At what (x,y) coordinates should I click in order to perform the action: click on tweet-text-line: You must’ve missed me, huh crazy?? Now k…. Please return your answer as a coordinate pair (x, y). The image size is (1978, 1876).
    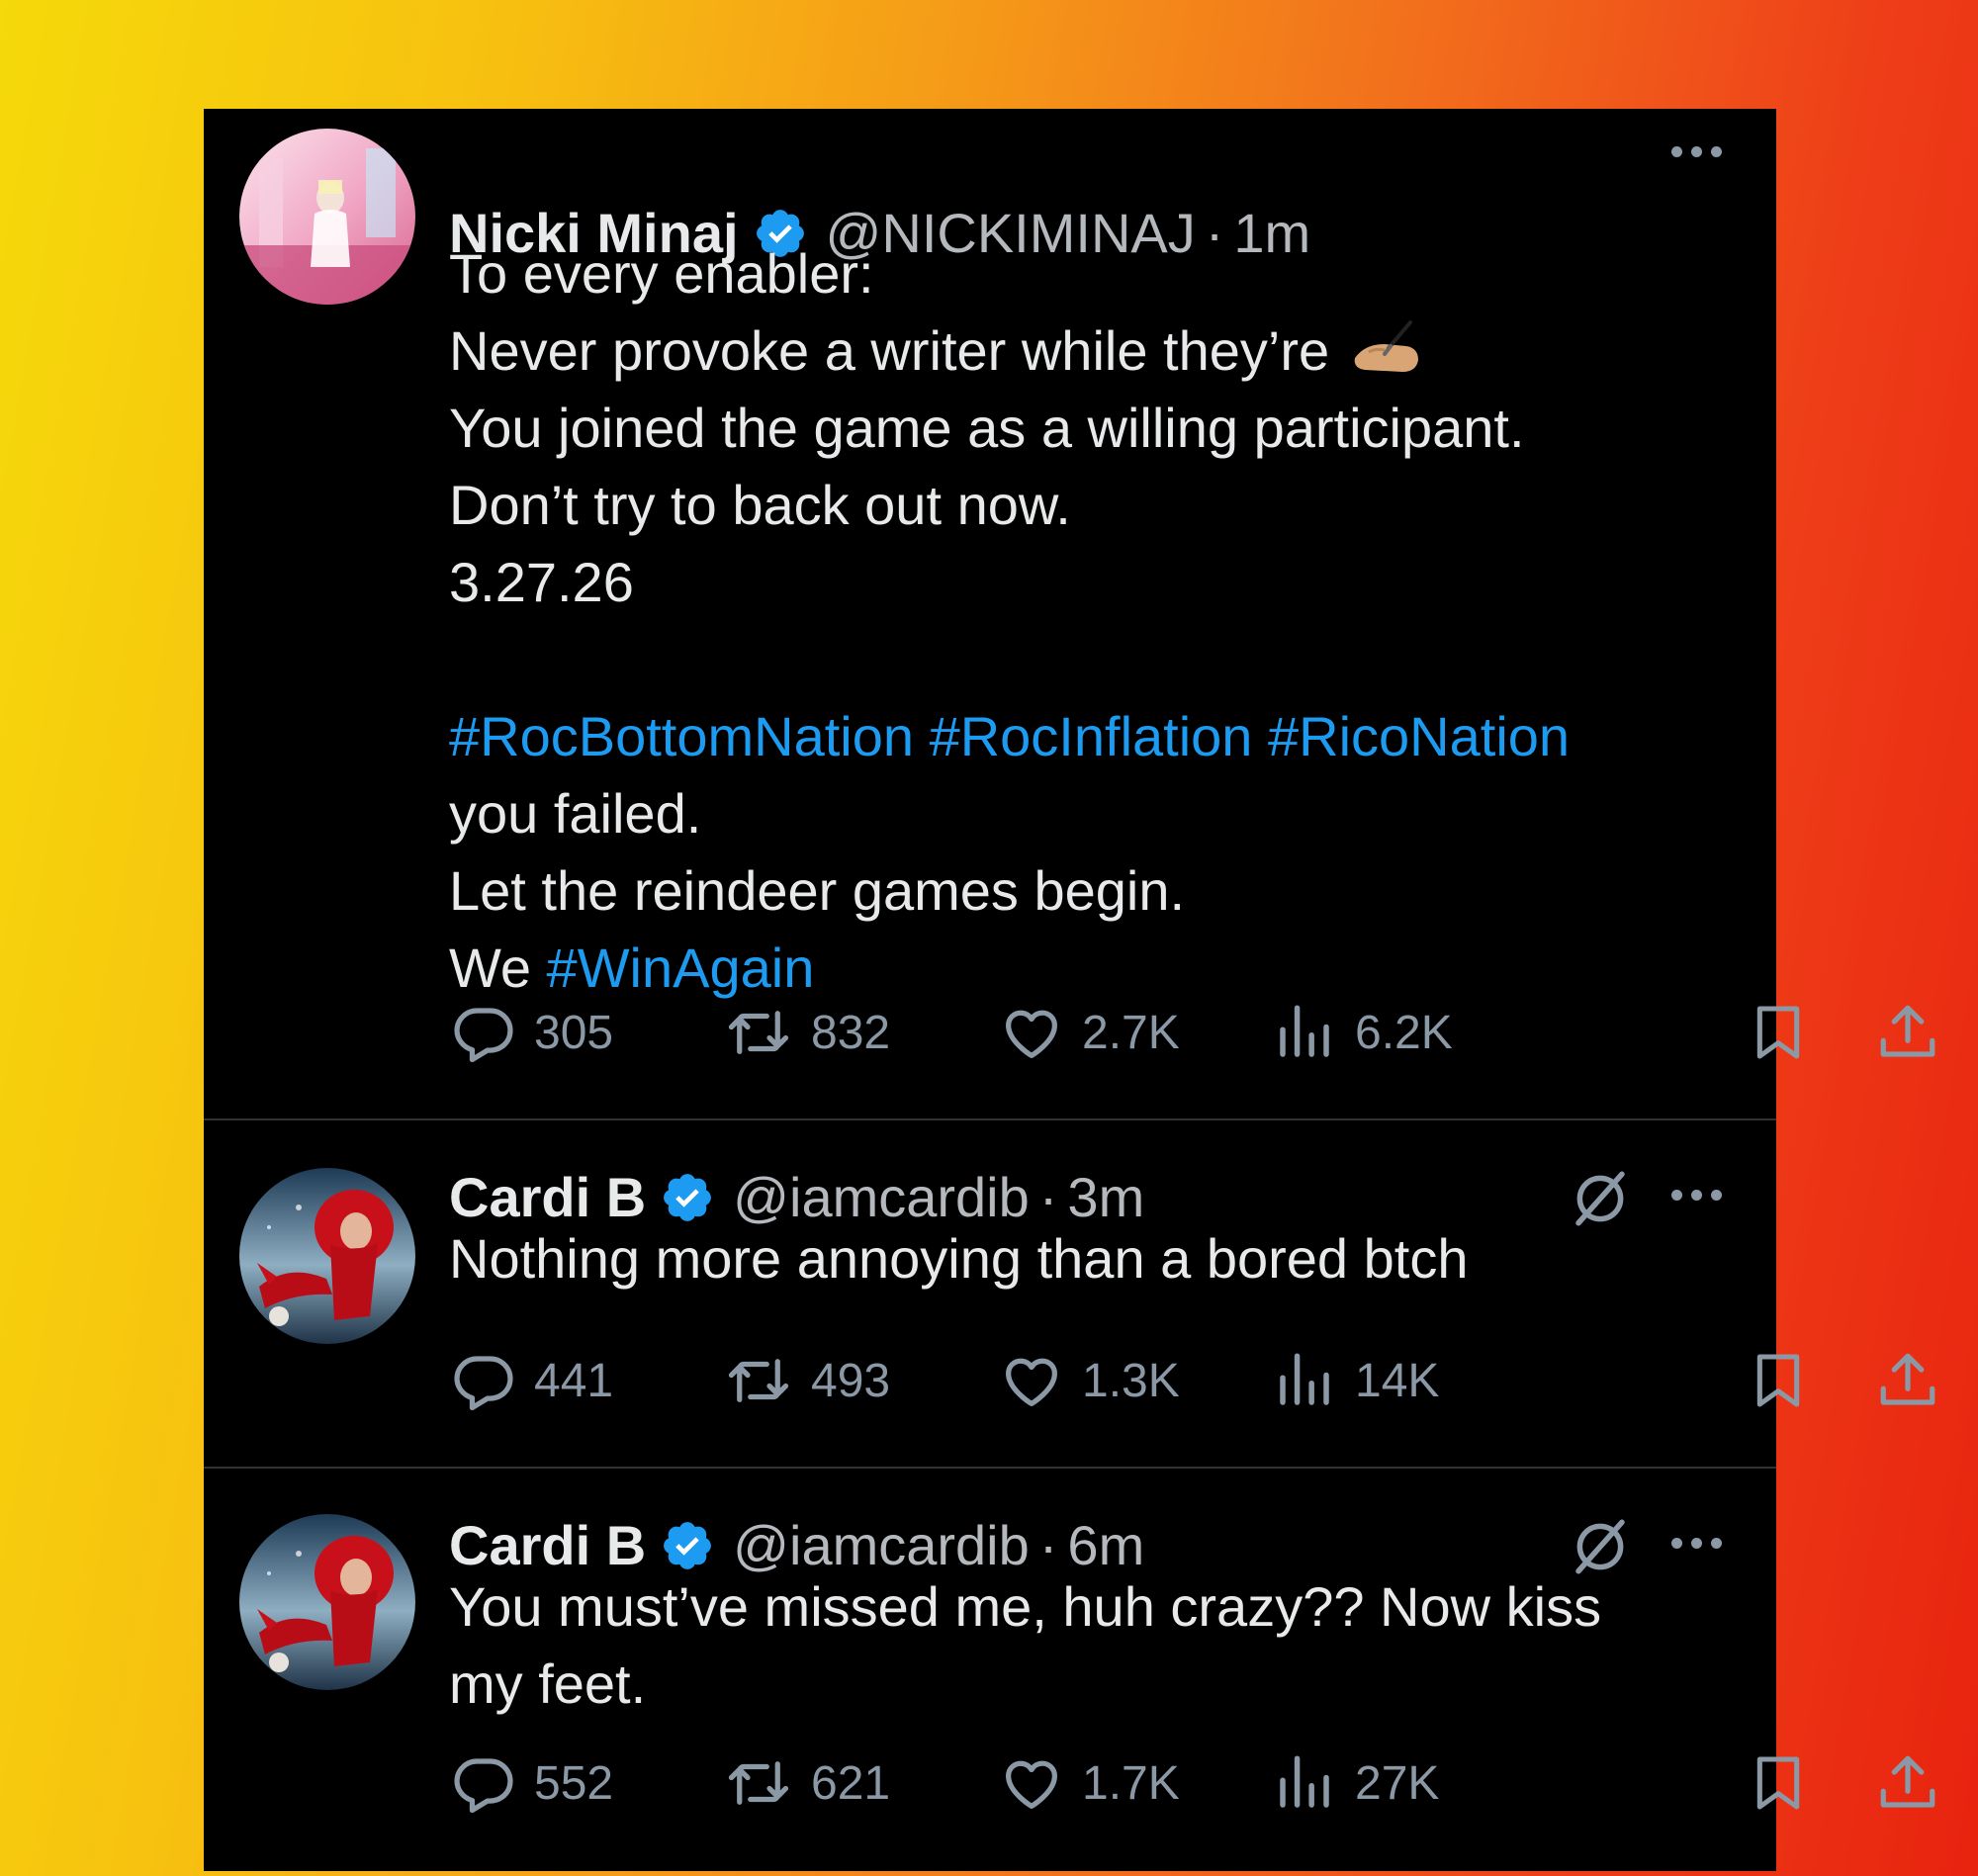
    Looking at the image, I should click on (1101, 1607).